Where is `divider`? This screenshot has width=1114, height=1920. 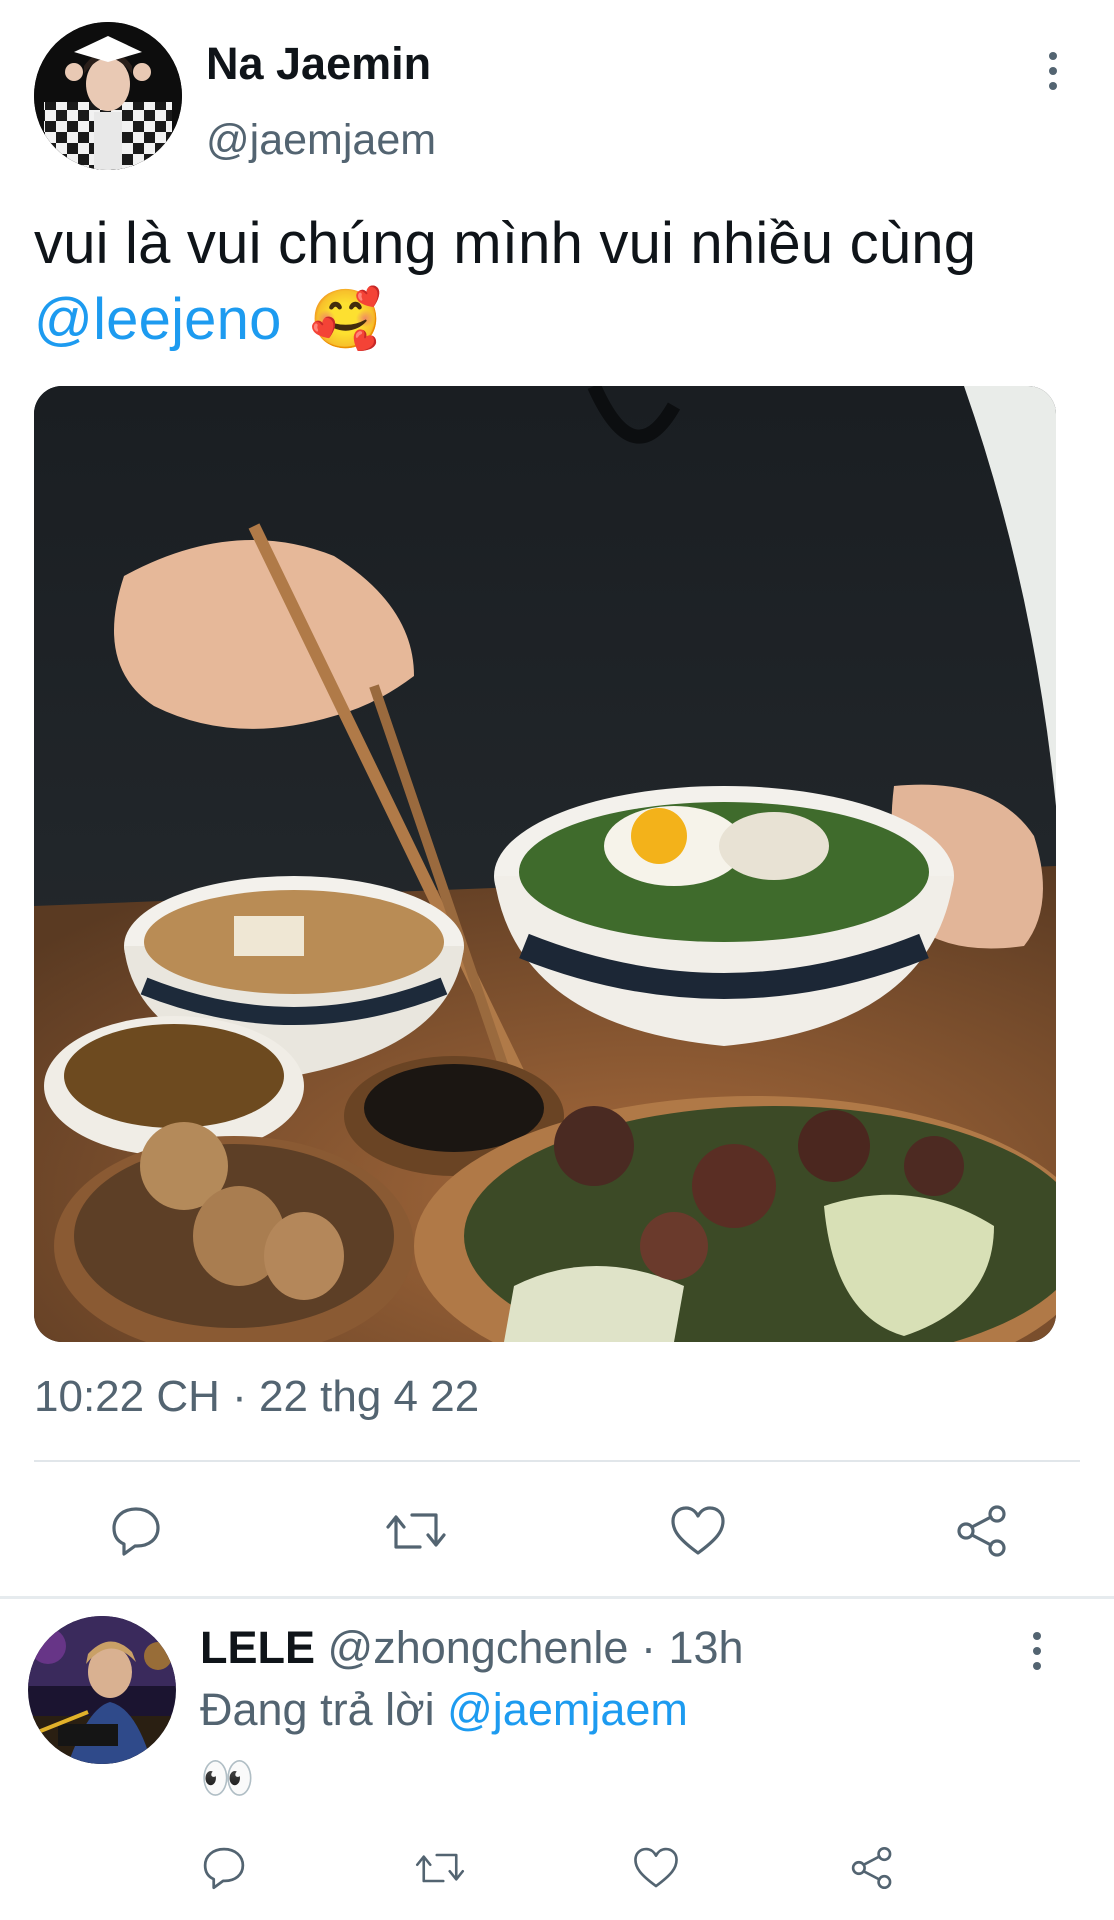 divider is located at coordinates (557, 1461).